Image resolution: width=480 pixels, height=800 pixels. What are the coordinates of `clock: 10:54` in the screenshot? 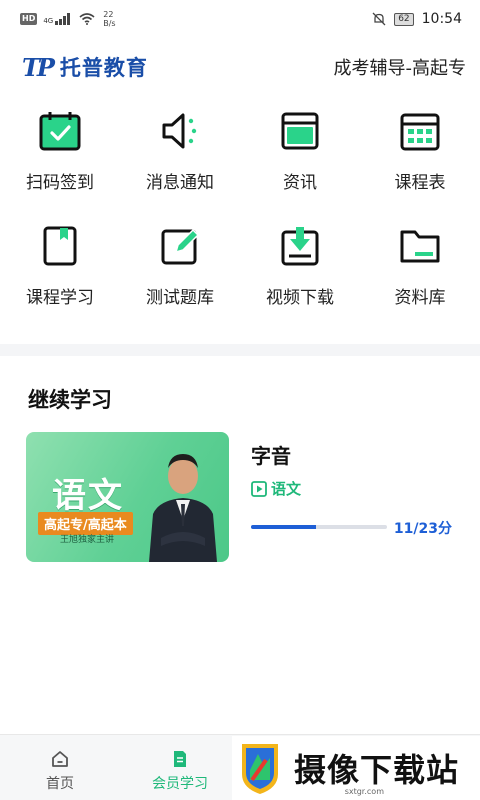 It's located at (441, 19).